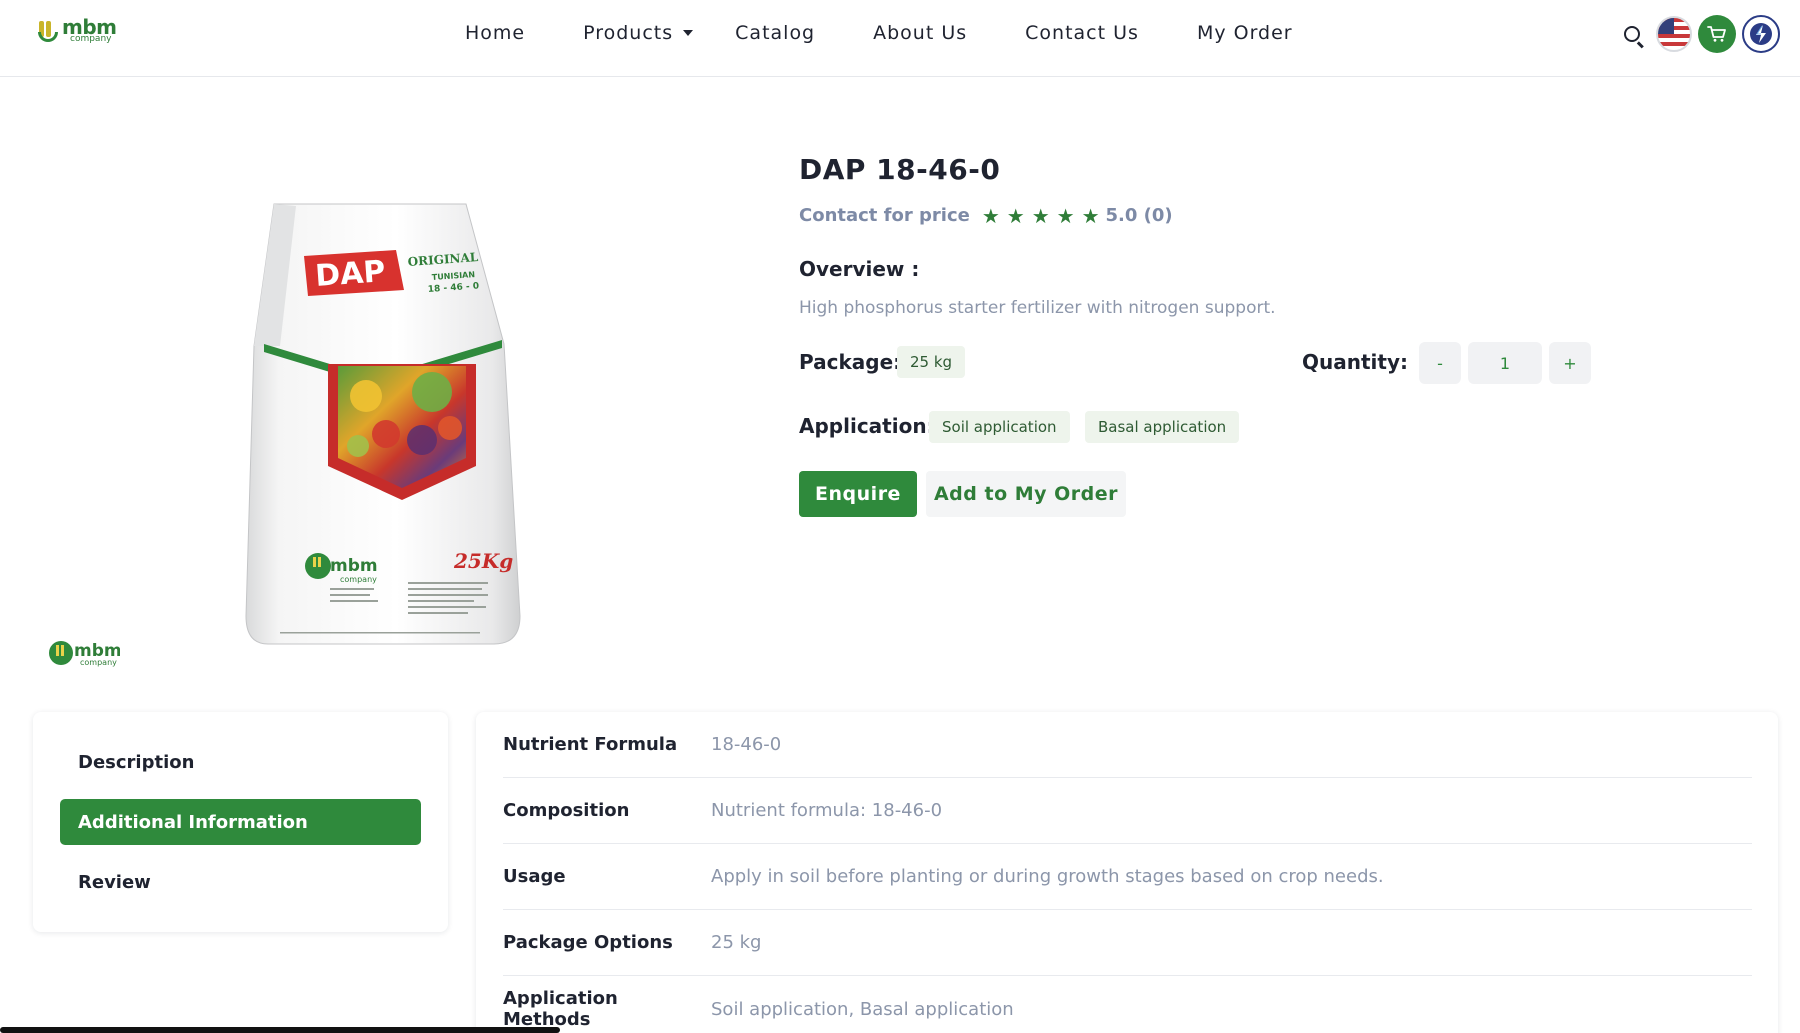 This screenshot has width=1800, height=1033. I want to click on row-value: 25 kg, so click(736, 942).